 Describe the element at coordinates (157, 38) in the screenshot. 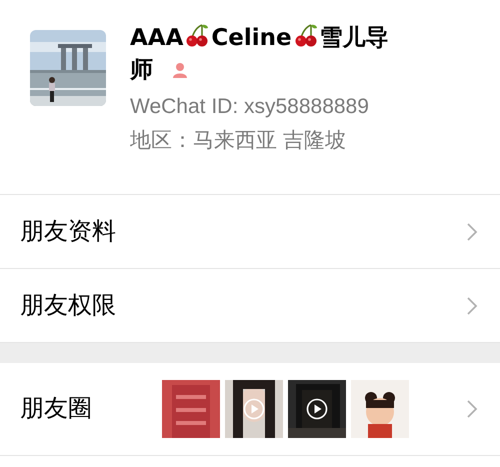

I see `contact-name: AAA` at that location.